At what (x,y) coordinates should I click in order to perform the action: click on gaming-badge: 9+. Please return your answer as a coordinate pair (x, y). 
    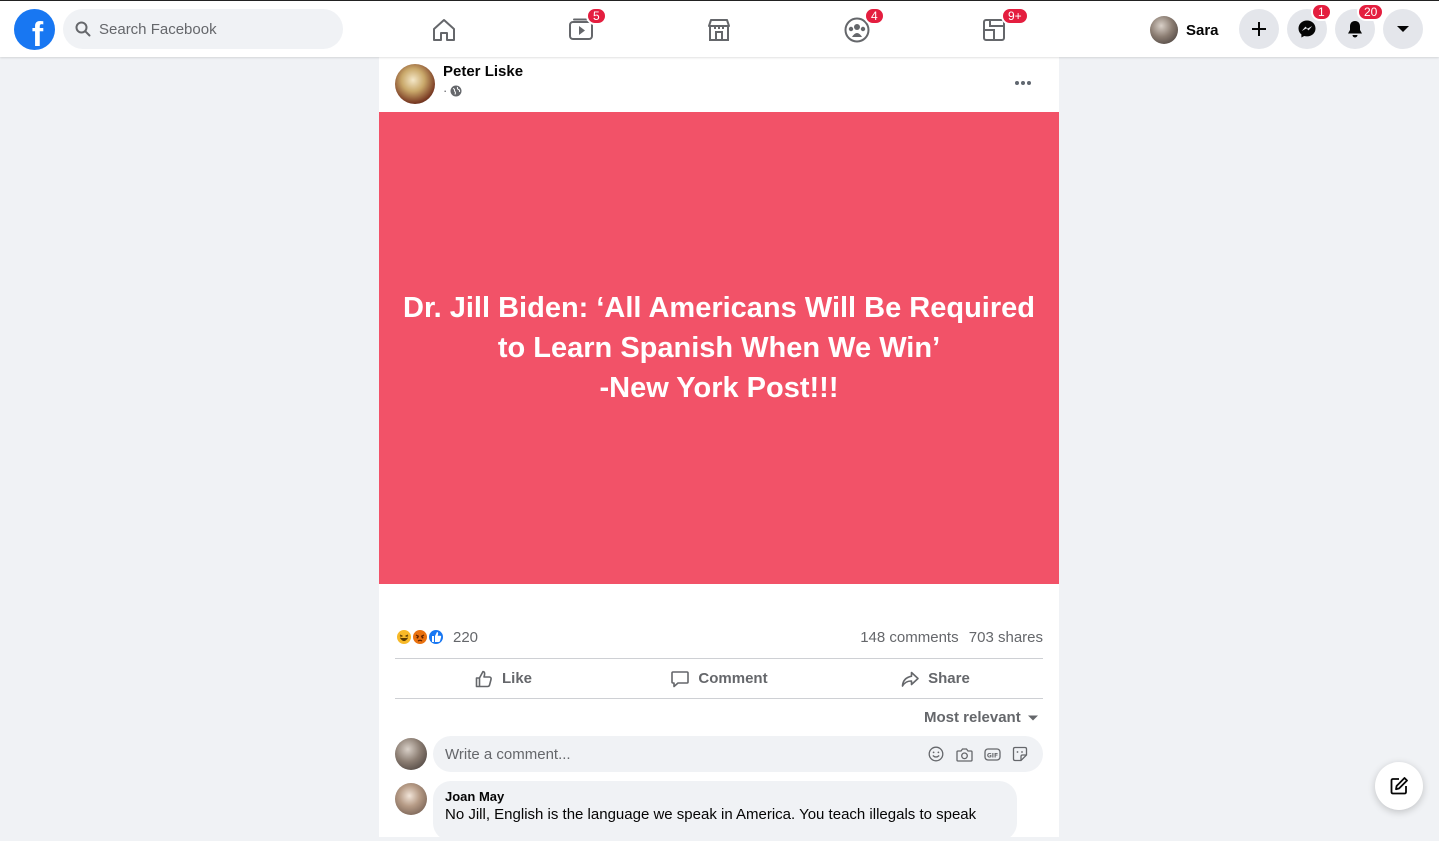
    Looking at the image, I should click on (1015, 16).